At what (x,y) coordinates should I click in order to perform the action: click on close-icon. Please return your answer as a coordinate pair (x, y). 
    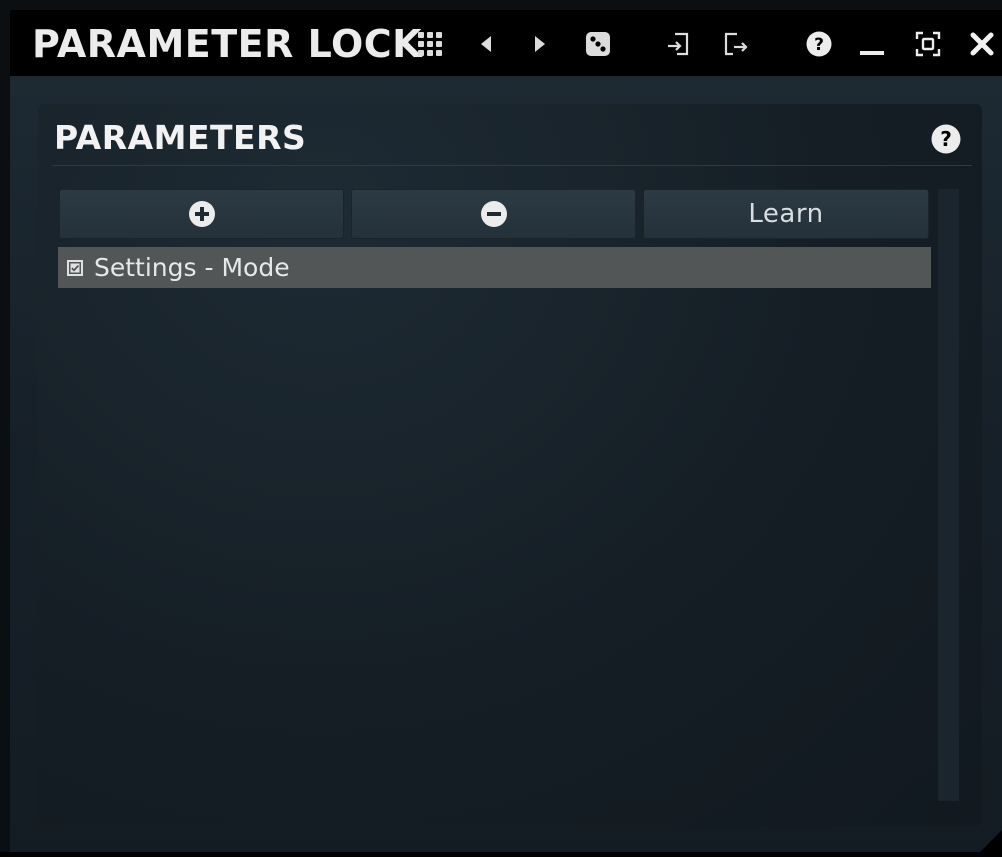
    Looking at the image, I should click on (982, 44).